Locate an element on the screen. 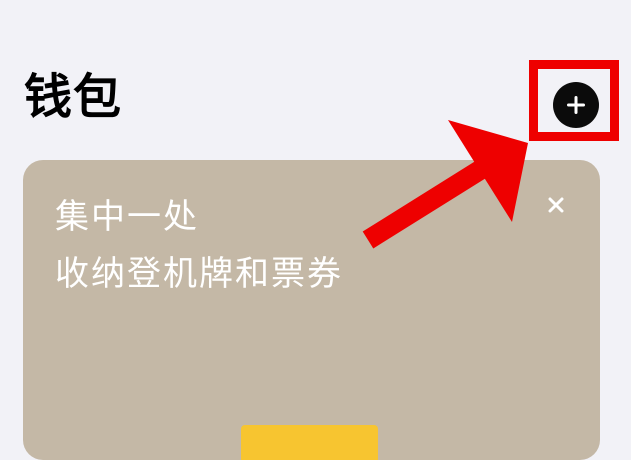  add-pass-button is located at coordinates (576, 105).